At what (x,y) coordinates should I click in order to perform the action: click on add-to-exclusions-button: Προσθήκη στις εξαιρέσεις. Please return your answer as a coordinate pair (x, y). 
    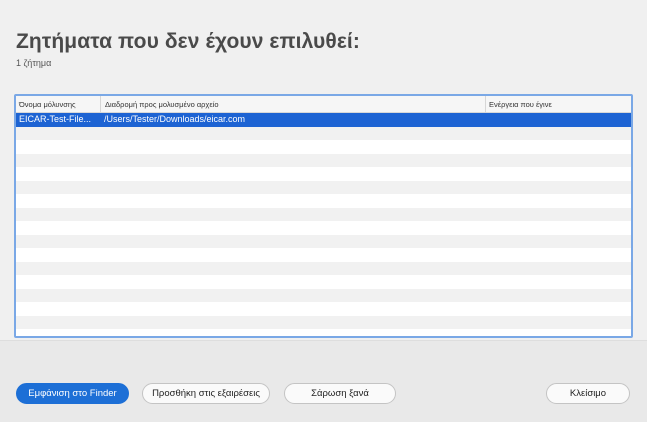
    Looking at the image, I should click on (206, 393).